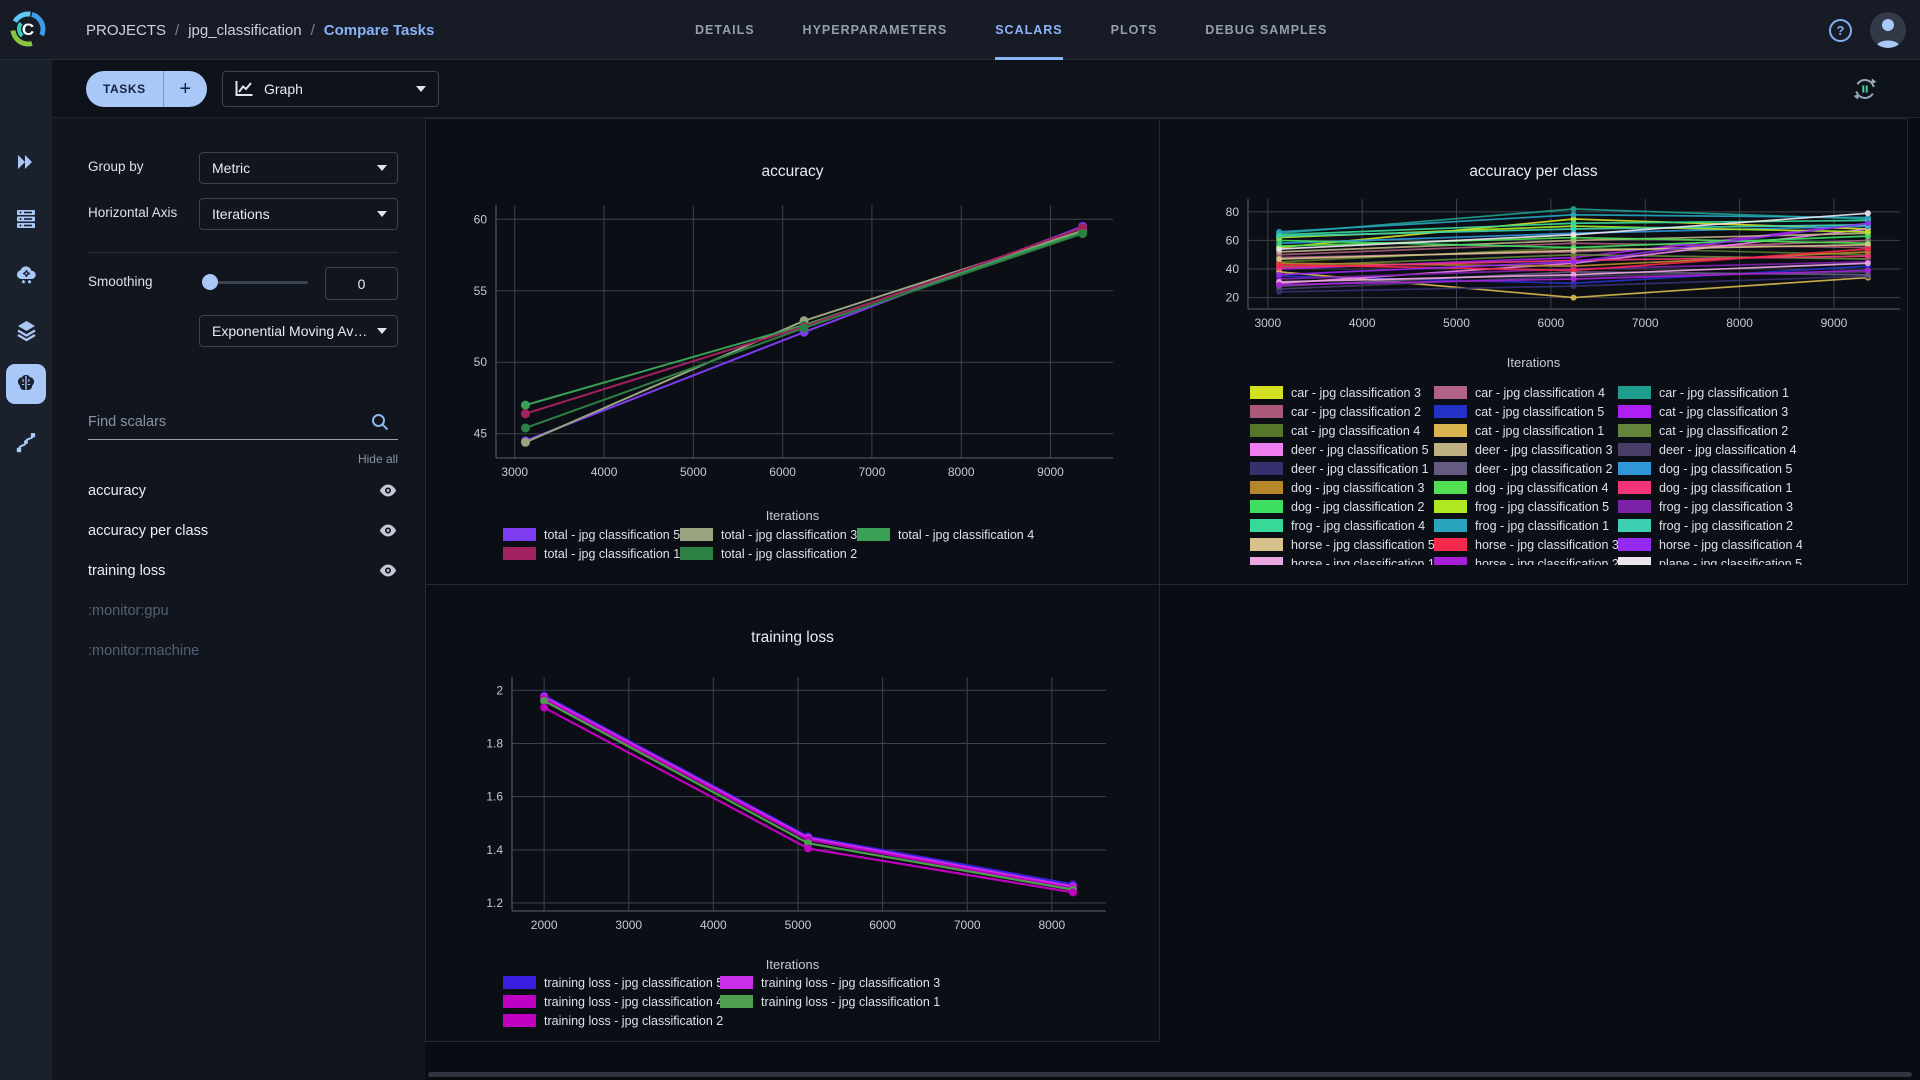 This screenshot has width=1920, height=1080. I want to click on legend-item: car - jpg classification 4, so click(1526, 392).